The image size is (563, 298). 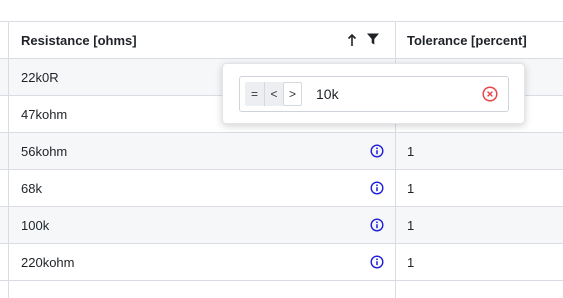 I want to click on filter-popup: = < > 10k, so click(x=373, y=93).